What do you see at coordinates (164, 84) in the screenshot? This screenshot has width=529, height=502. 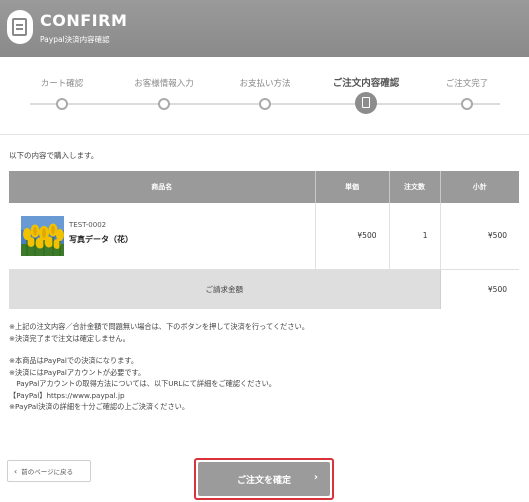 I see `step-label: お客様情報入力` at bounding box center [164, 84].